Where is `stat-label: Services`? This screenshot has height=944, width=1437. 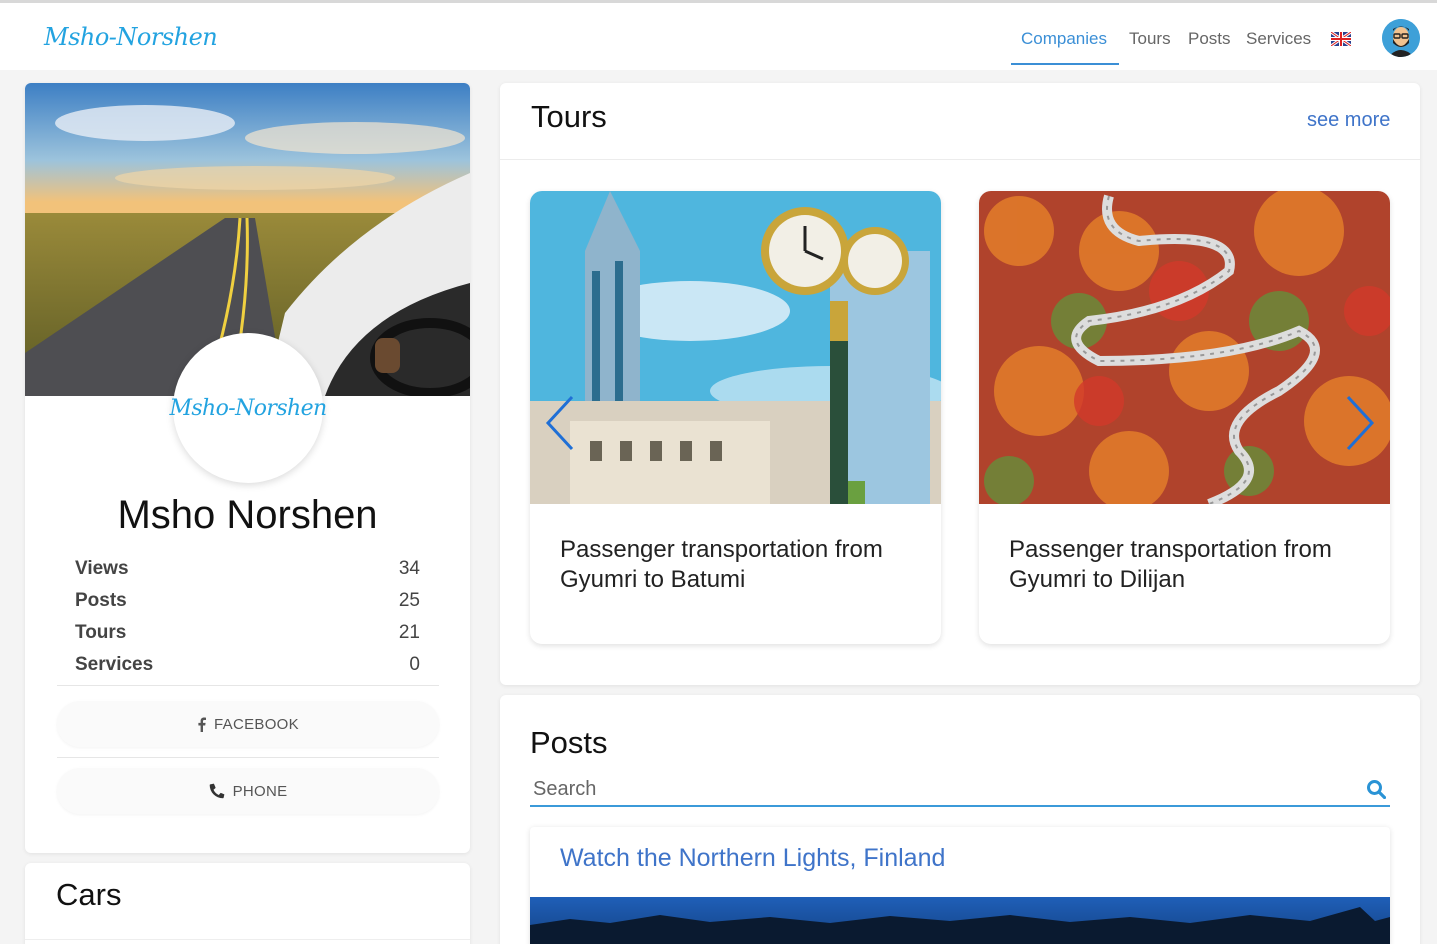 stat-label: Services is located at coordinates (114, 664).